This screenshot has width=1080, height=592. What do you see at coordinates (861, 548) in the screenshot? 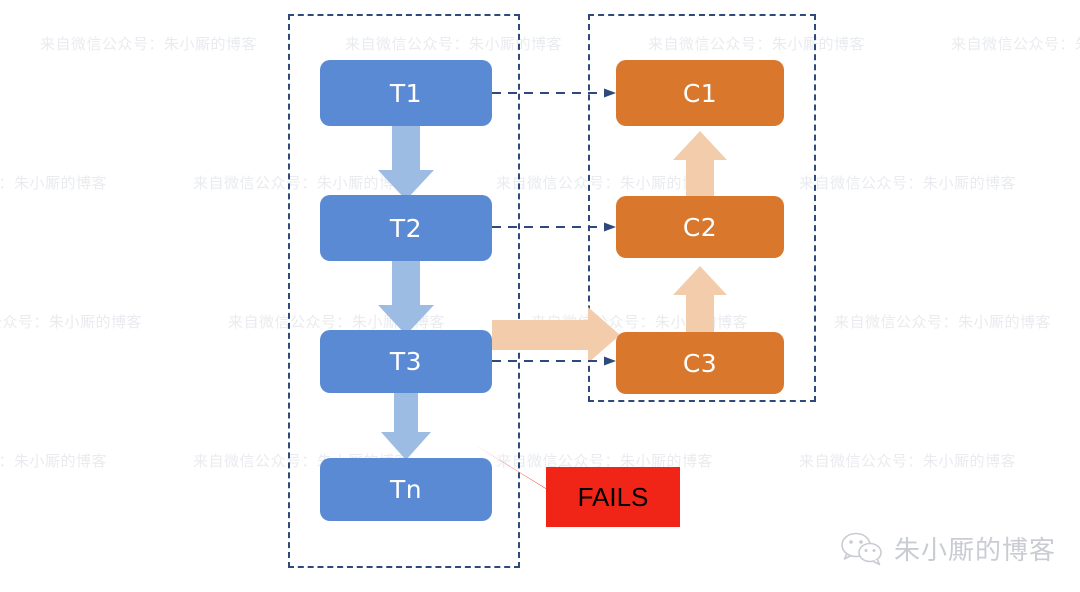
I see `wechat-icon` at bounding box center [861, 548].